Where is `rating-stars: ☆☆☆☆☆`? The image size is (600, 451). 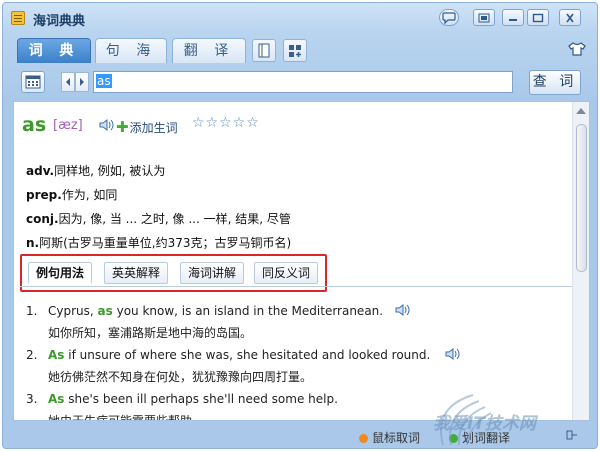
rating-stars: ☆☆☆☆☆ is located at coordinates (226, 123).